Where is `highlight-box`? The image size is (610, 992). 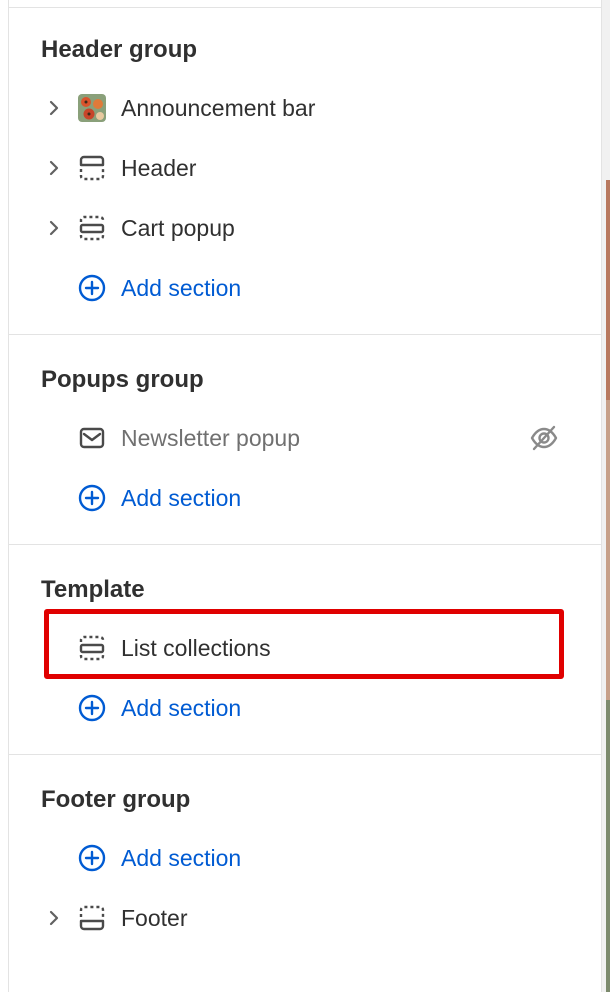
highlight-box is located at coordinates (304, 644).